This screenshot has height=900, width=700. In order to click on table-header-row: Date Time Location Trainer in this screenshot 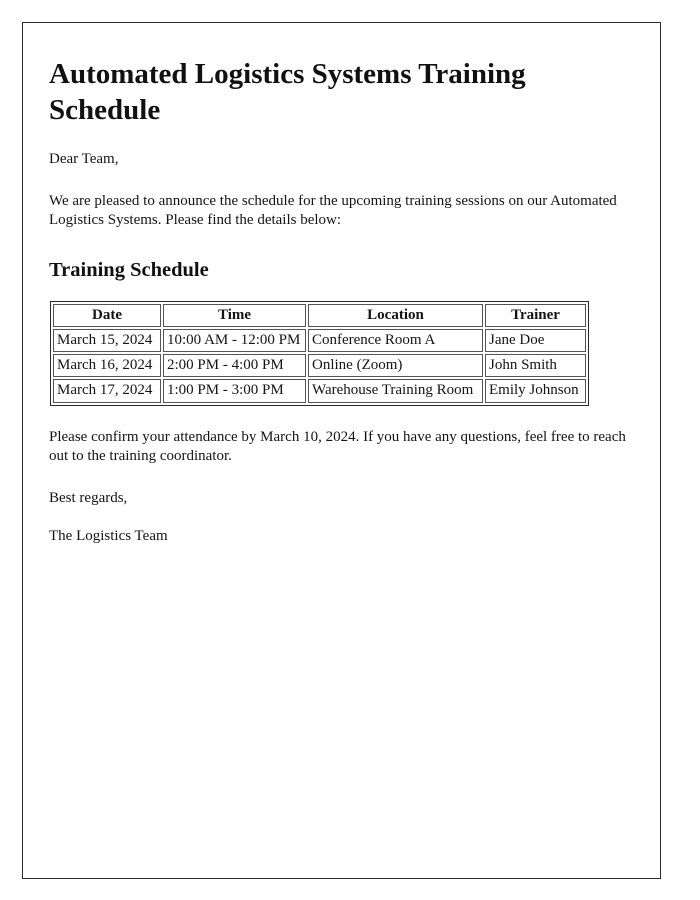, I will do `click(319, 315)`.